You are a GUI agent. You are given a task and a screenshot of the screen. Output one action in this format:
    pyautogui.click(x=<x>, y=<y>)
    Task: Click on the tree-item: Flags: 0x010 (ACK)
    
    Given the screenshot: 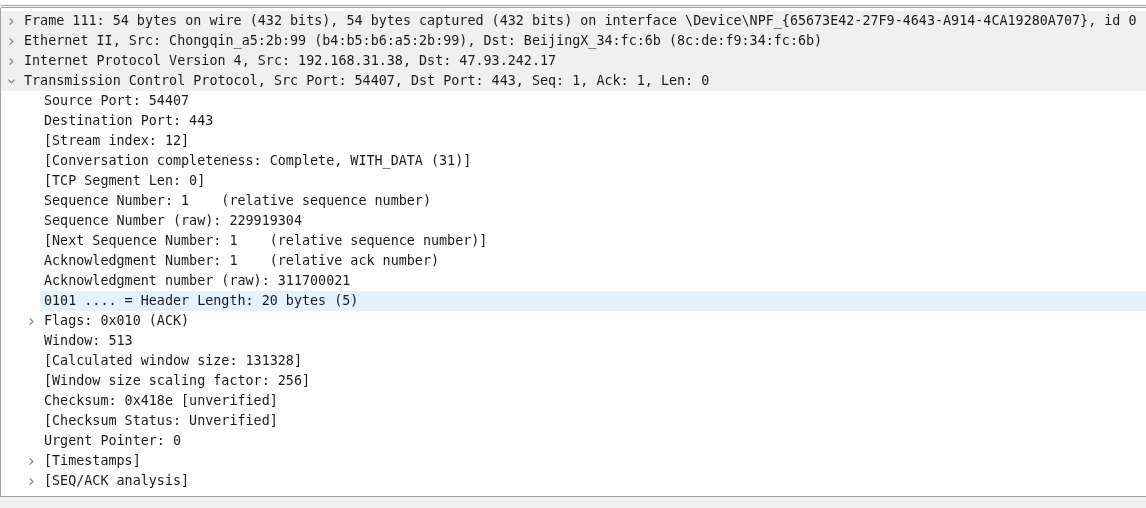 What is the action you would take?
    pyautogui.click(x=117, y=321)
    